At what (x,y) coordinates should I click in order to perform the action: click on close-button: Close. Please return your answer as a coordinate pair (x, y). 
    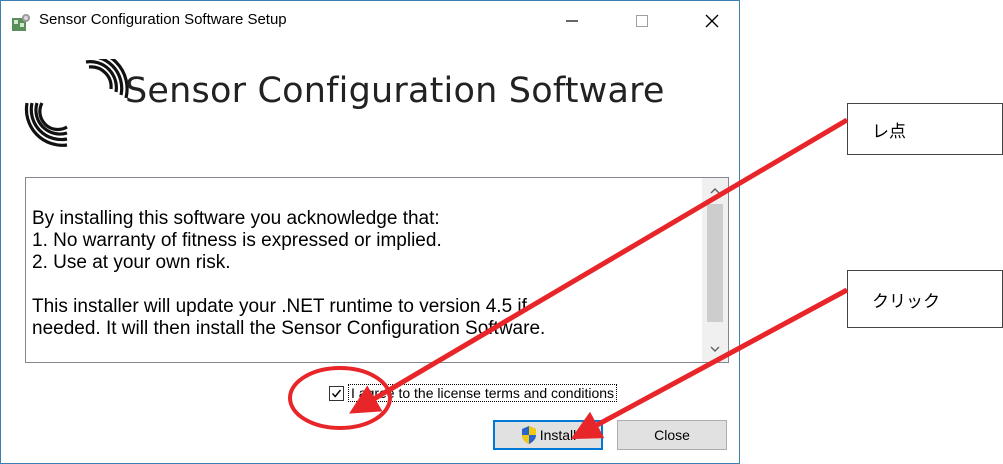
    Looking at the image, I should click on (672, 435).